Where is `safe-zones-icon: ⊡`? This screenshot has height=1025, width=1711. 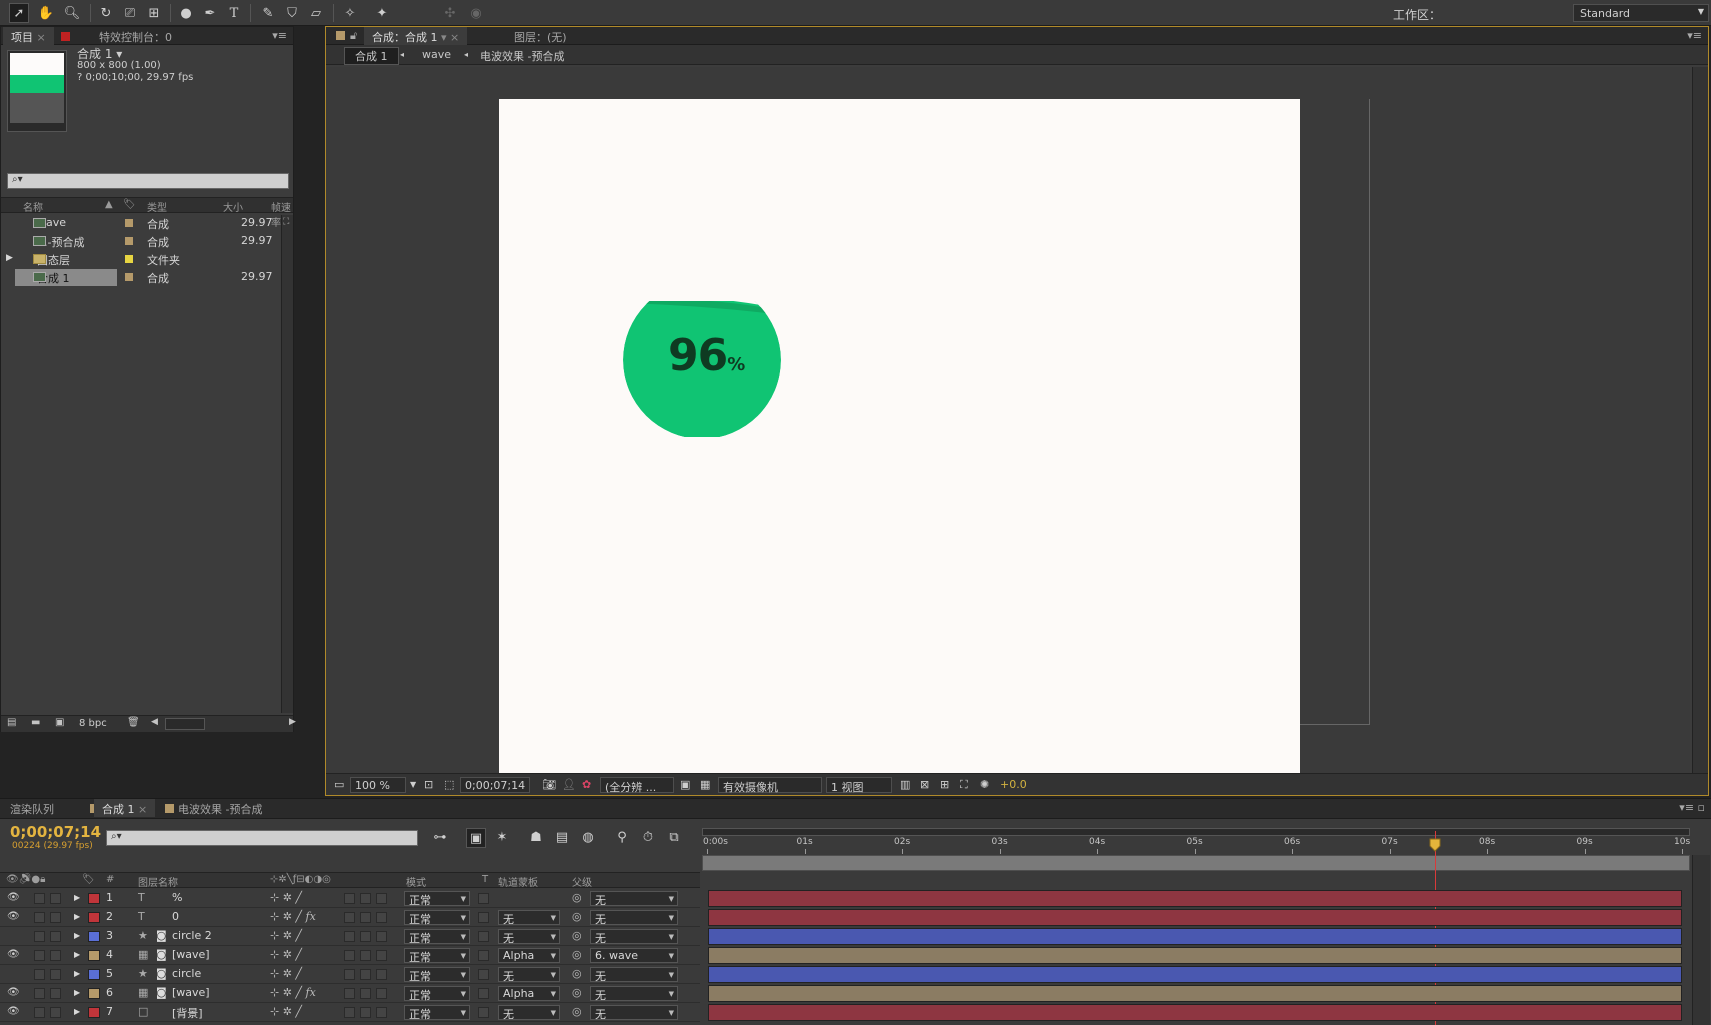
safe-zones-icon: ⊡ is located at coordinates (428, 785).